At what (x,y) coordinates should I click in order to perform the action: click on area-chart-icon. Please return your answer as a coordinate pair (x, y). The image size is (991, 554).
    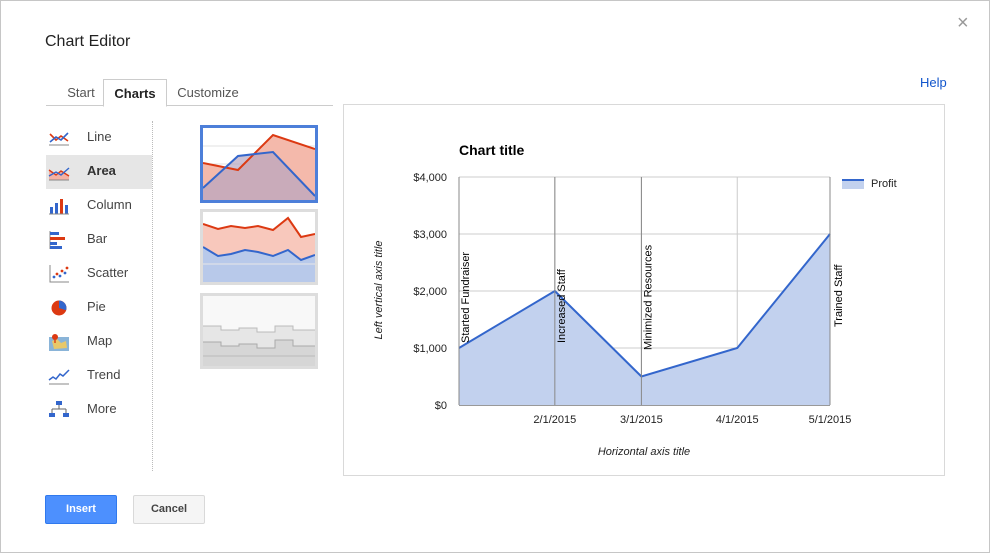
    Looking at the image, I should click on (59, 174).